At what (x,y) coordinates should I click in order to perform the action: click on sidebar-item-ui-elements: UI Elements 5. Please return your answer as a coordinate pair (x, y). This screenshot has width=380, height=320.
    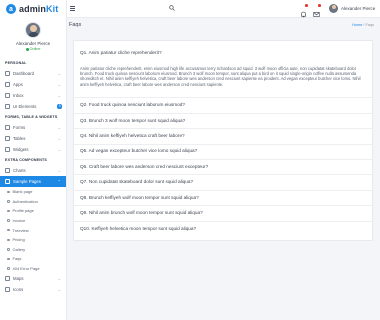
    Looking at the image, I should click on (33, 106).